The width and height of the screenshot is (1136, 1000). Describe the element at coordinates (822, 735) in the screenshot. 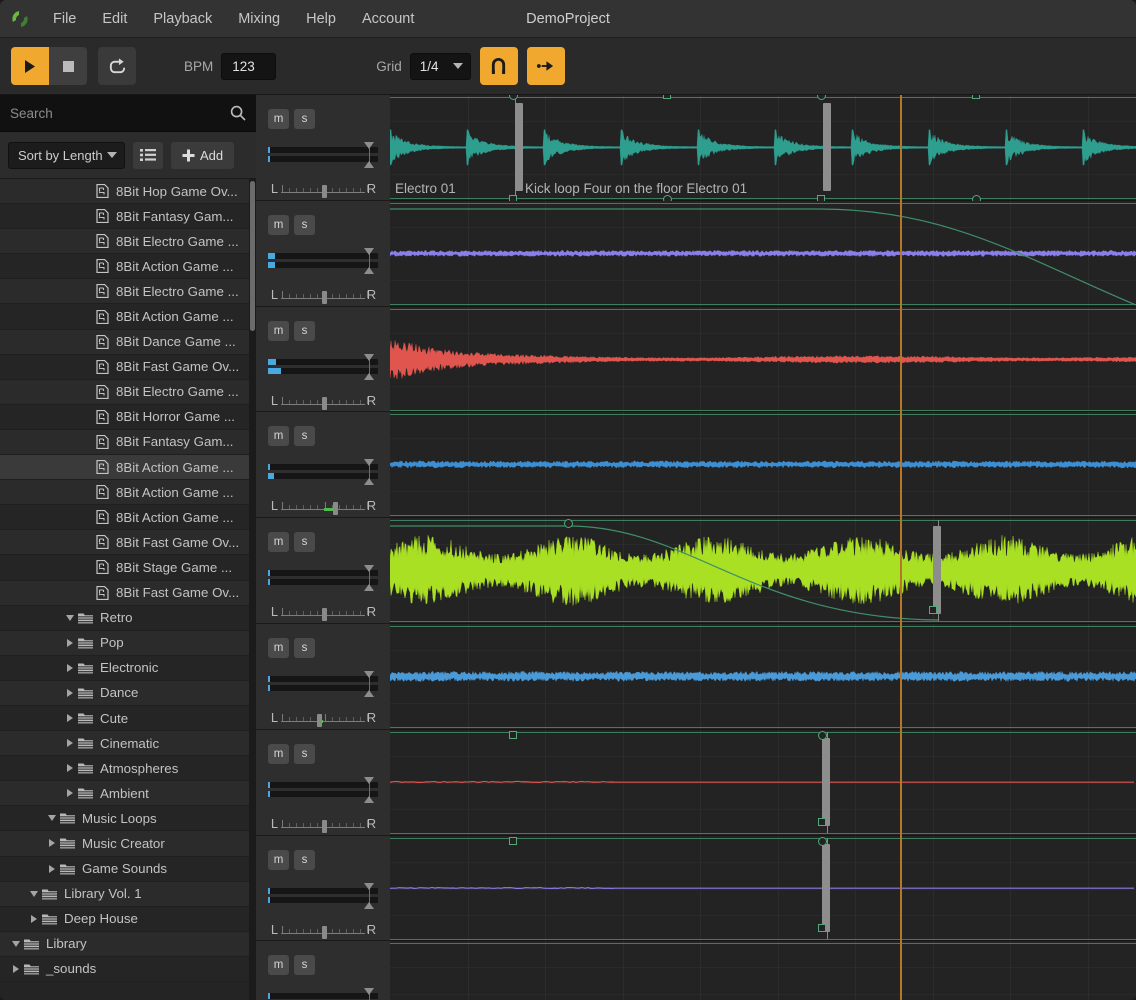

I see `clip-fade-handle` at that location.